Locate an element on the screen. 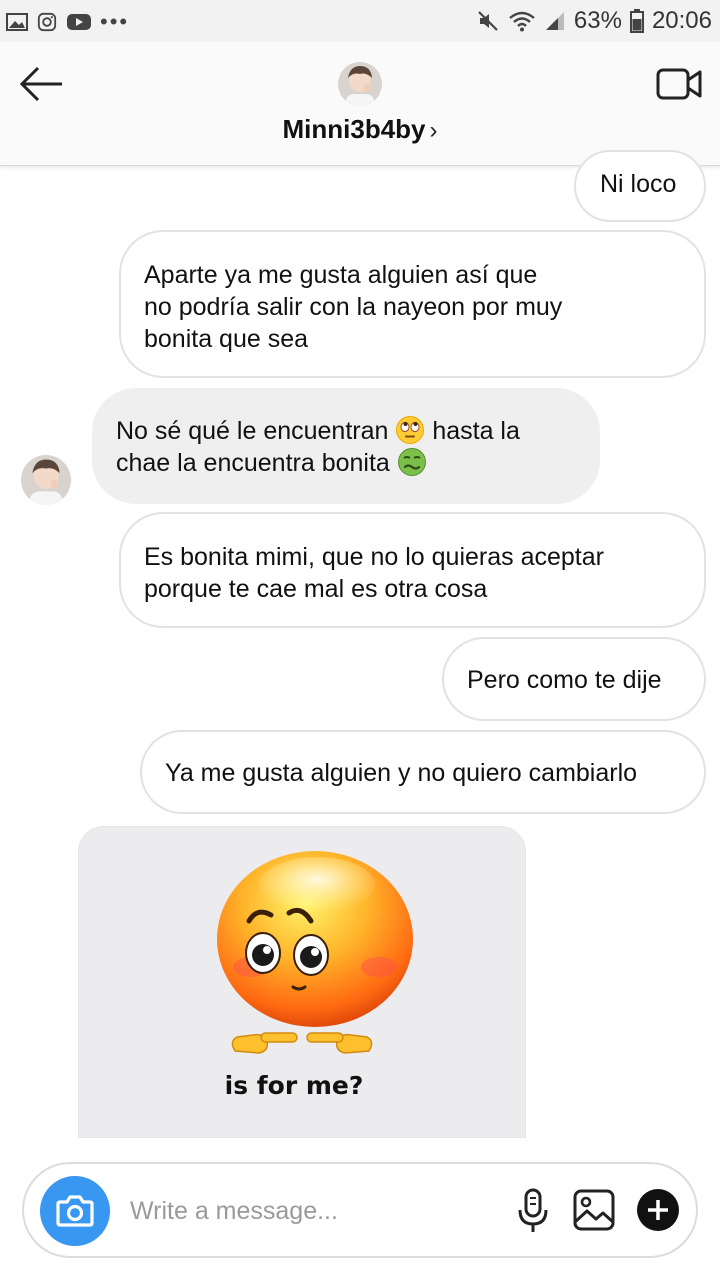 The image size is (720, 1280). chevron-right-icon: › is located at coordinates (433, 130).